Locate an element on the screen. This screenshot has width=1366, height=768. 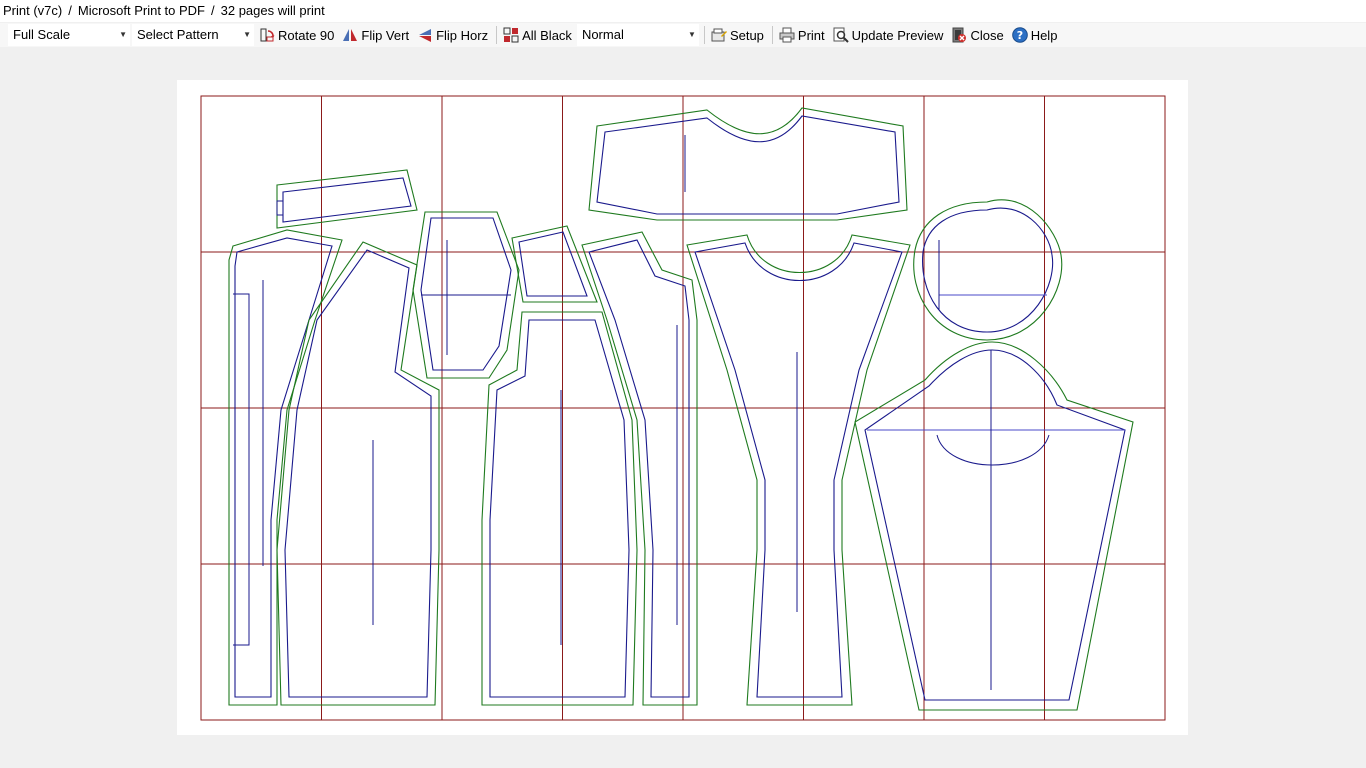
rotate-icon is located at coordinates (267, 35).